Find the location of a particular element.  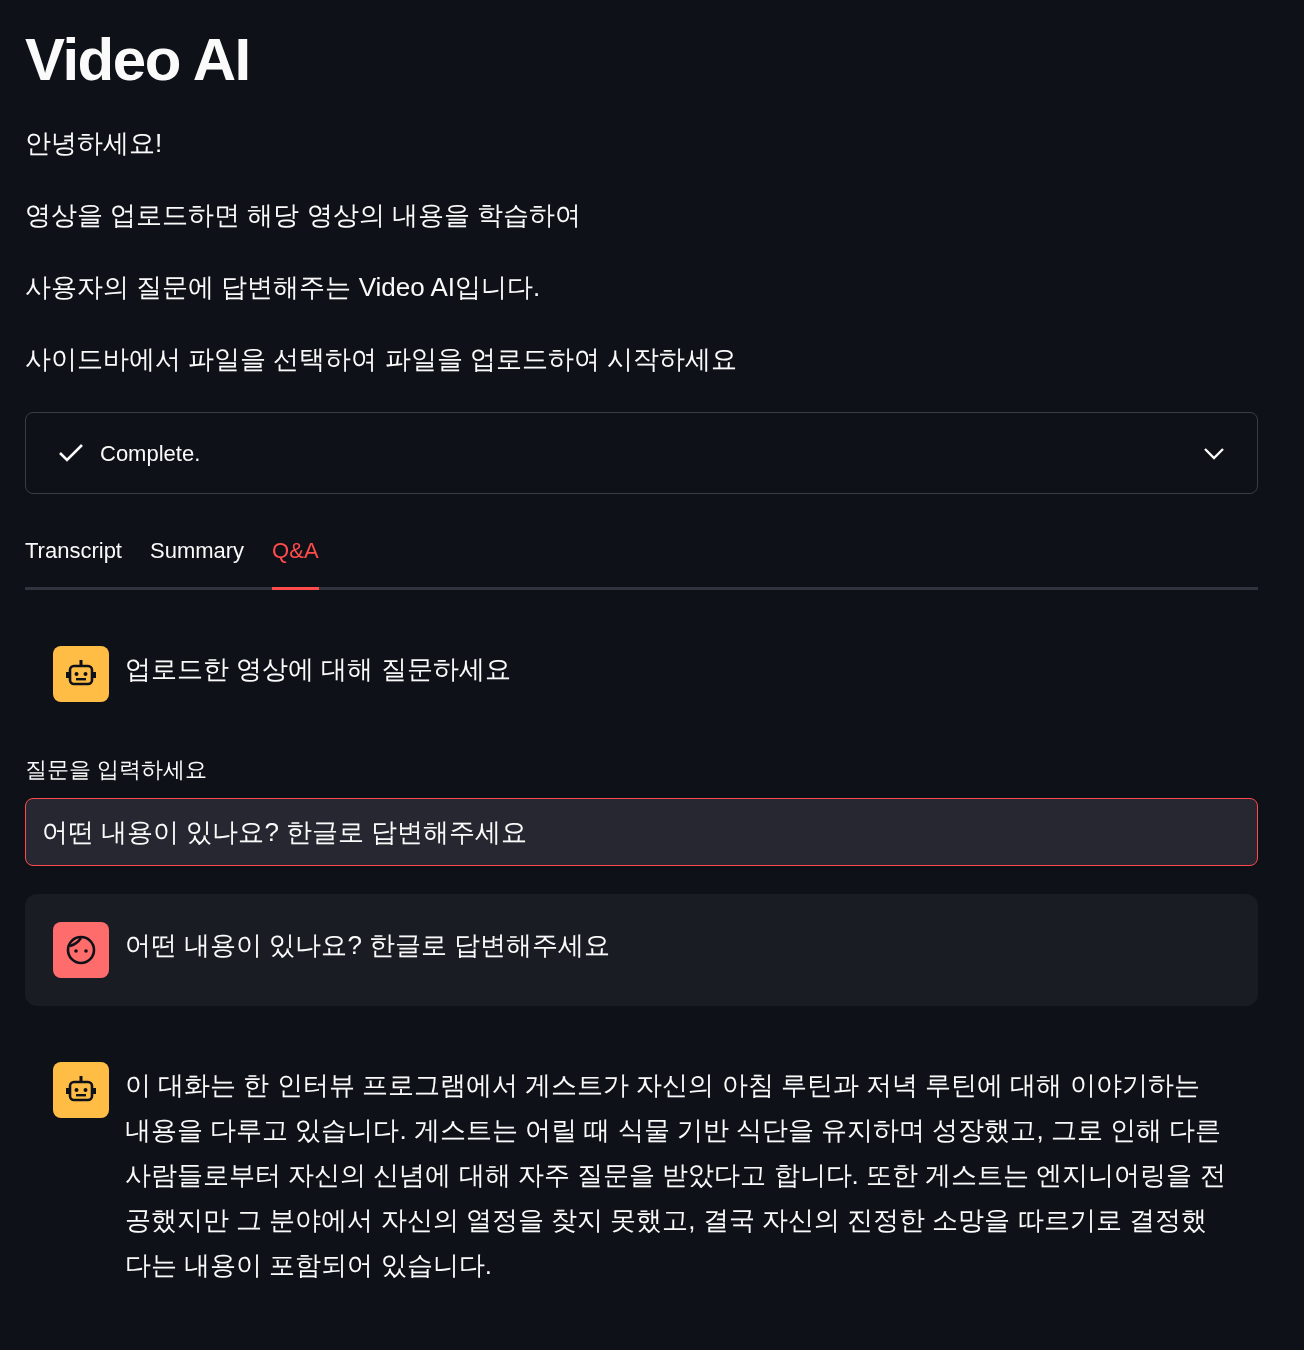

message-text: 이 대화는 한 인터뷰 프로그램에서 게스트가 자신의 아침 루틴과 저녁 루틴에 대해 이야기하는 내용을 다루고 있습니다. 게스트는 어릴 때 식물 기반 식단을 유지하며 성장했고, 그로 인해 다른 사람들로부터 자신의 신념에 대해 자주 질문을 받았다고 합니다. 또한 게스트는 엔지니어링을 전공했지만 그 분야에서 자신의 열정을 찾지 못했고, 결국 자신의 진정한 소망을 따르기로 결정했다는 내용이 포함되어 있습니다. is located at coordinates (676, 1175).